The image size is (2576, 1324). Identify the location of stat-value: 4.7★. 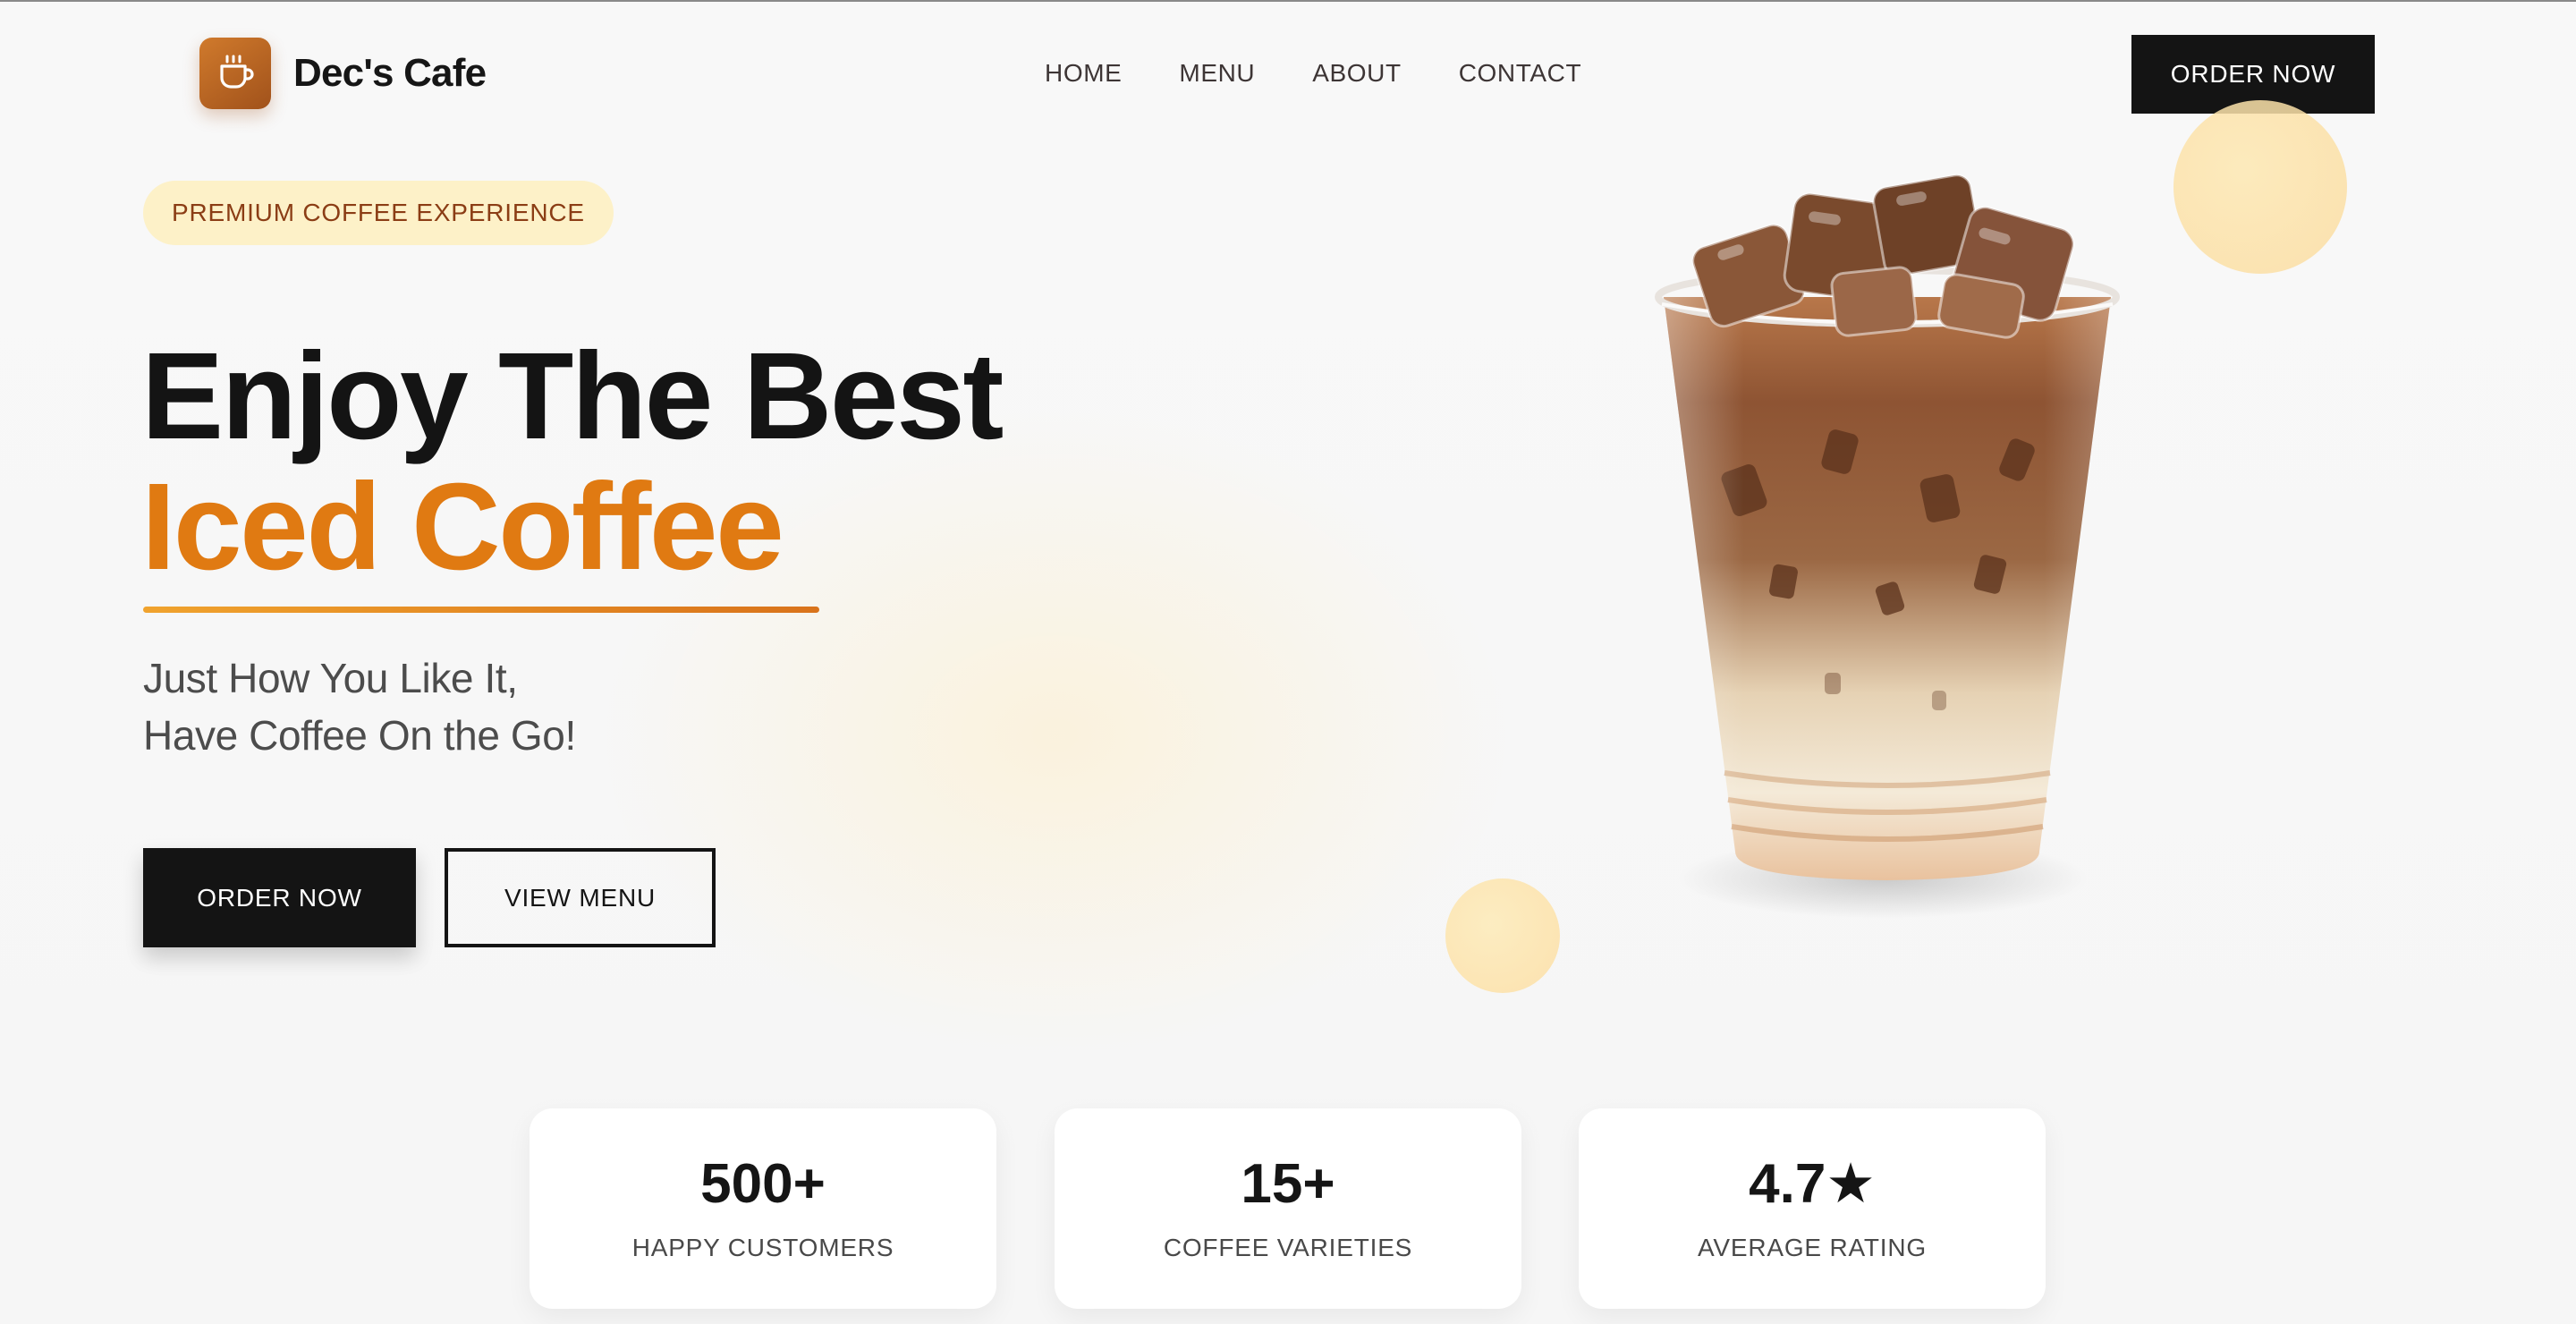
(1812, 1184).